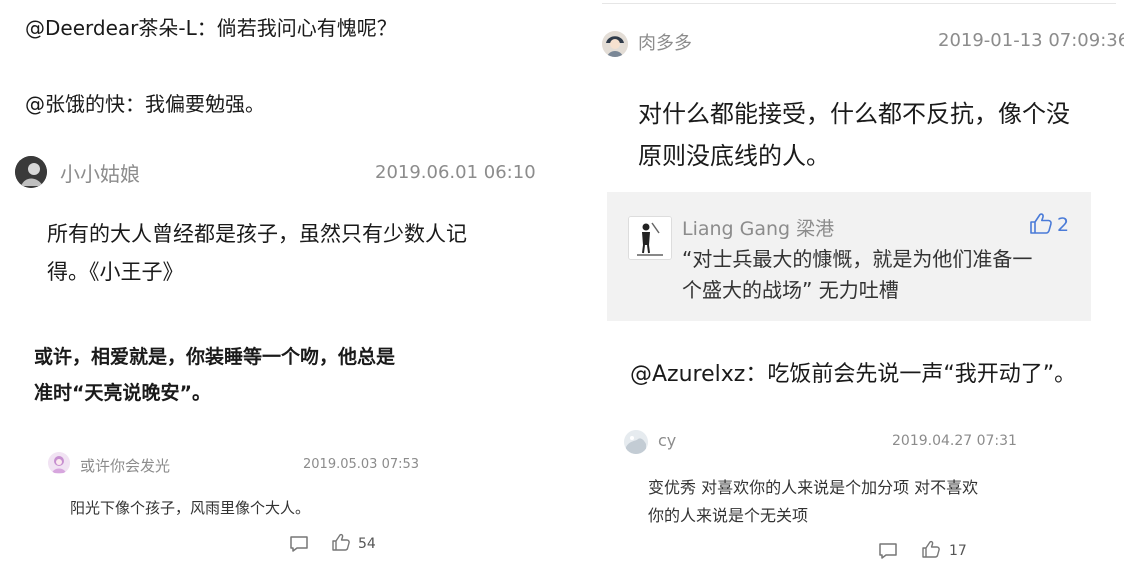 The image size is (1124, 563). I want to click on comment-timestamp: 2019.04.27 07:31, so click(954, 441).